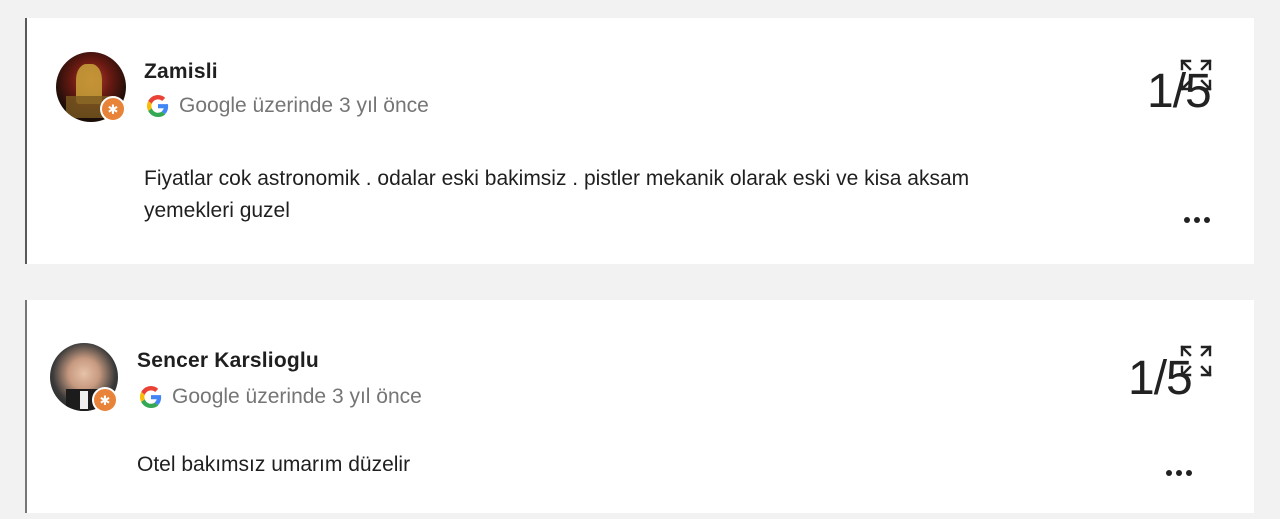 The width and height of the screenshot is (1280, 519). I want to click on review-text: Otel bakımsız umarım düzelir, so click(273, 465).